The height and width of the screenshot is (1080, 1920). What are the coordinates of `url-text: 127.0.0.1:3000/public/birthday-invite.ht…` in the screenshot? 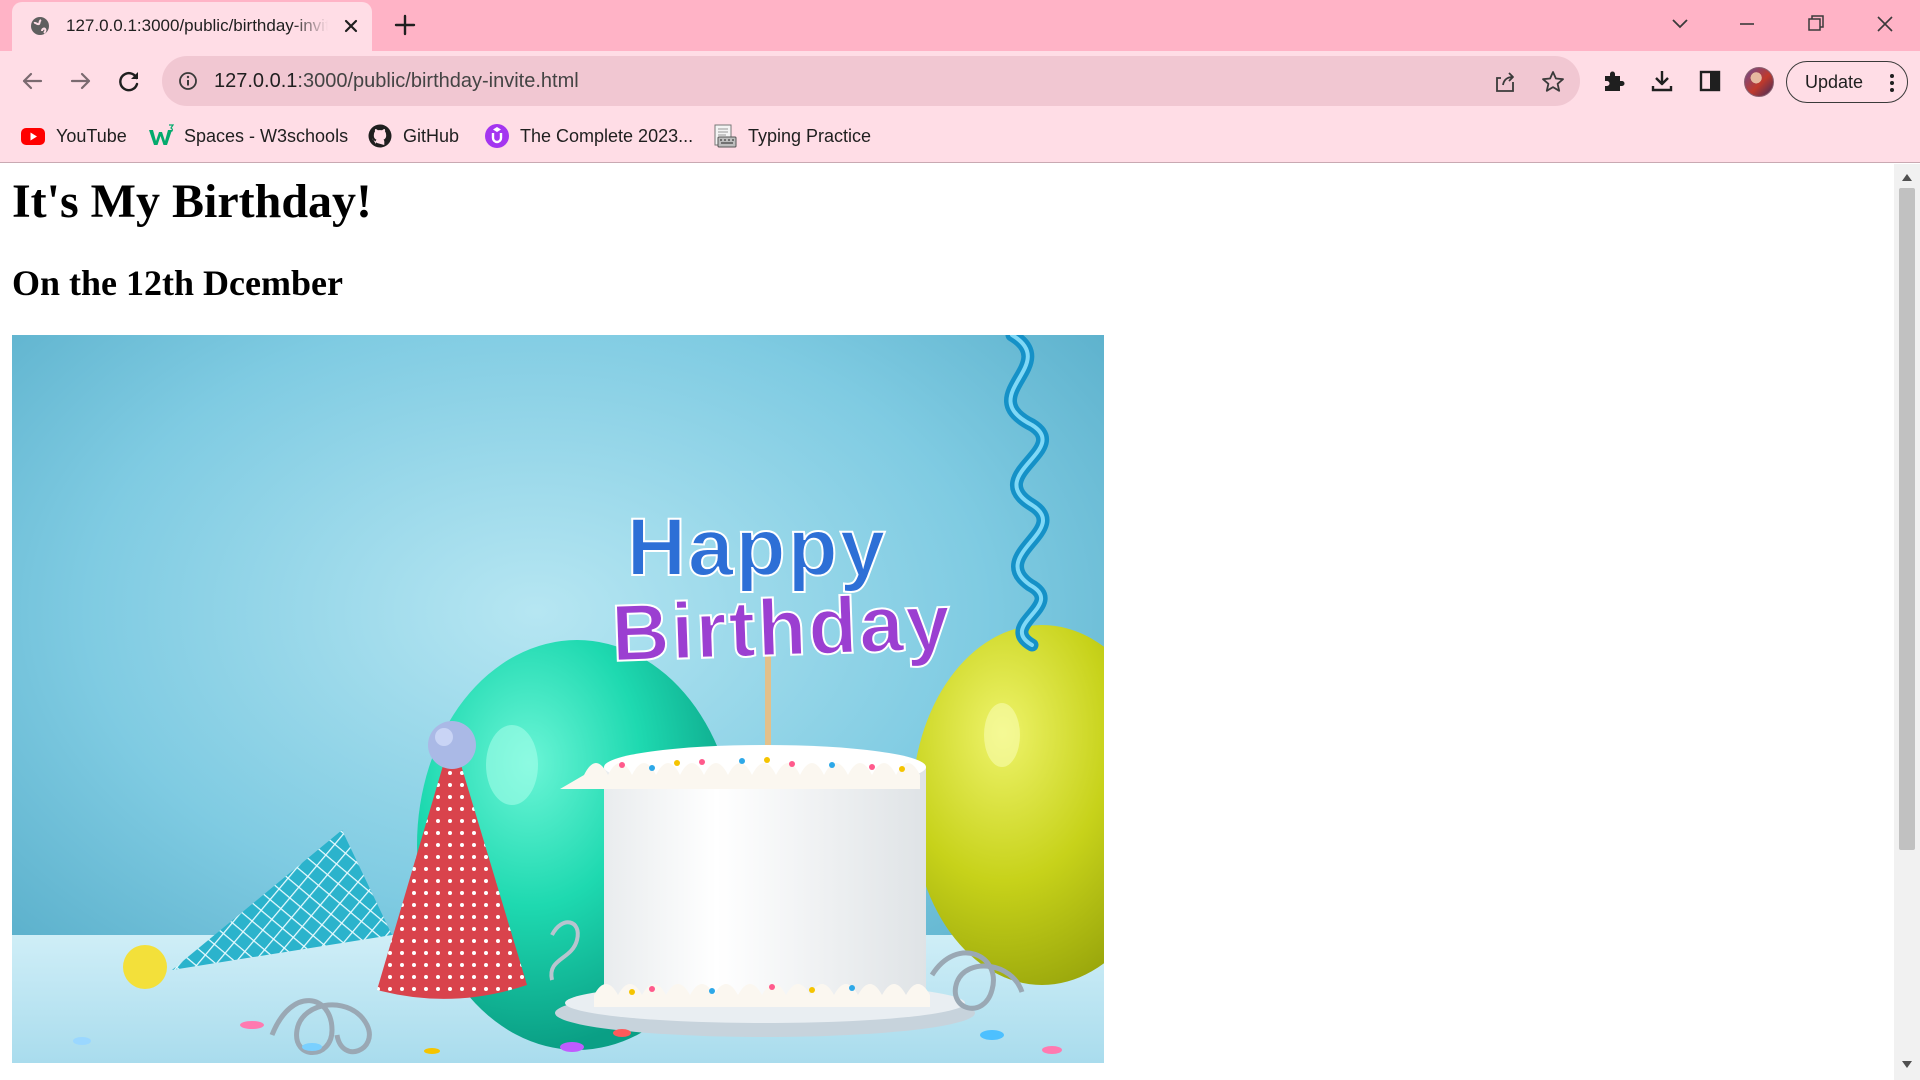 It's located at (396, 81).